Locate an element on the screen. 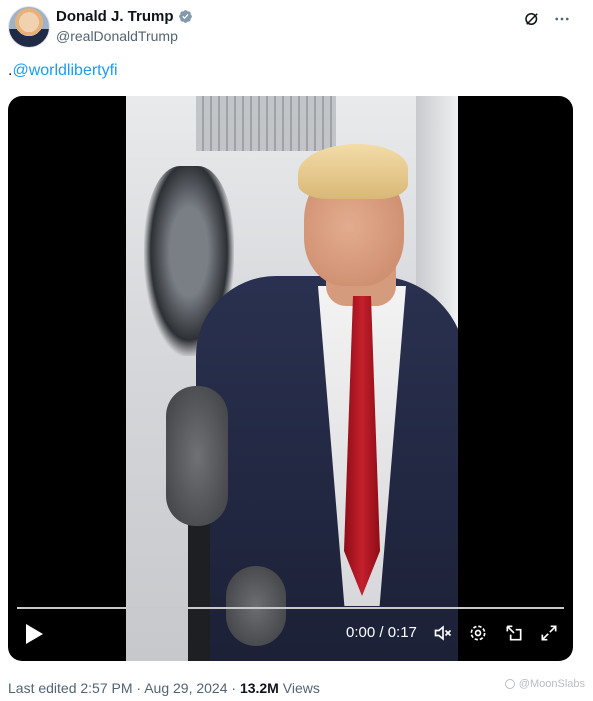 The height and width of the screenshot is (701, 593). author-handle: @realDonaldTrump is located at coordinates (117, 36).